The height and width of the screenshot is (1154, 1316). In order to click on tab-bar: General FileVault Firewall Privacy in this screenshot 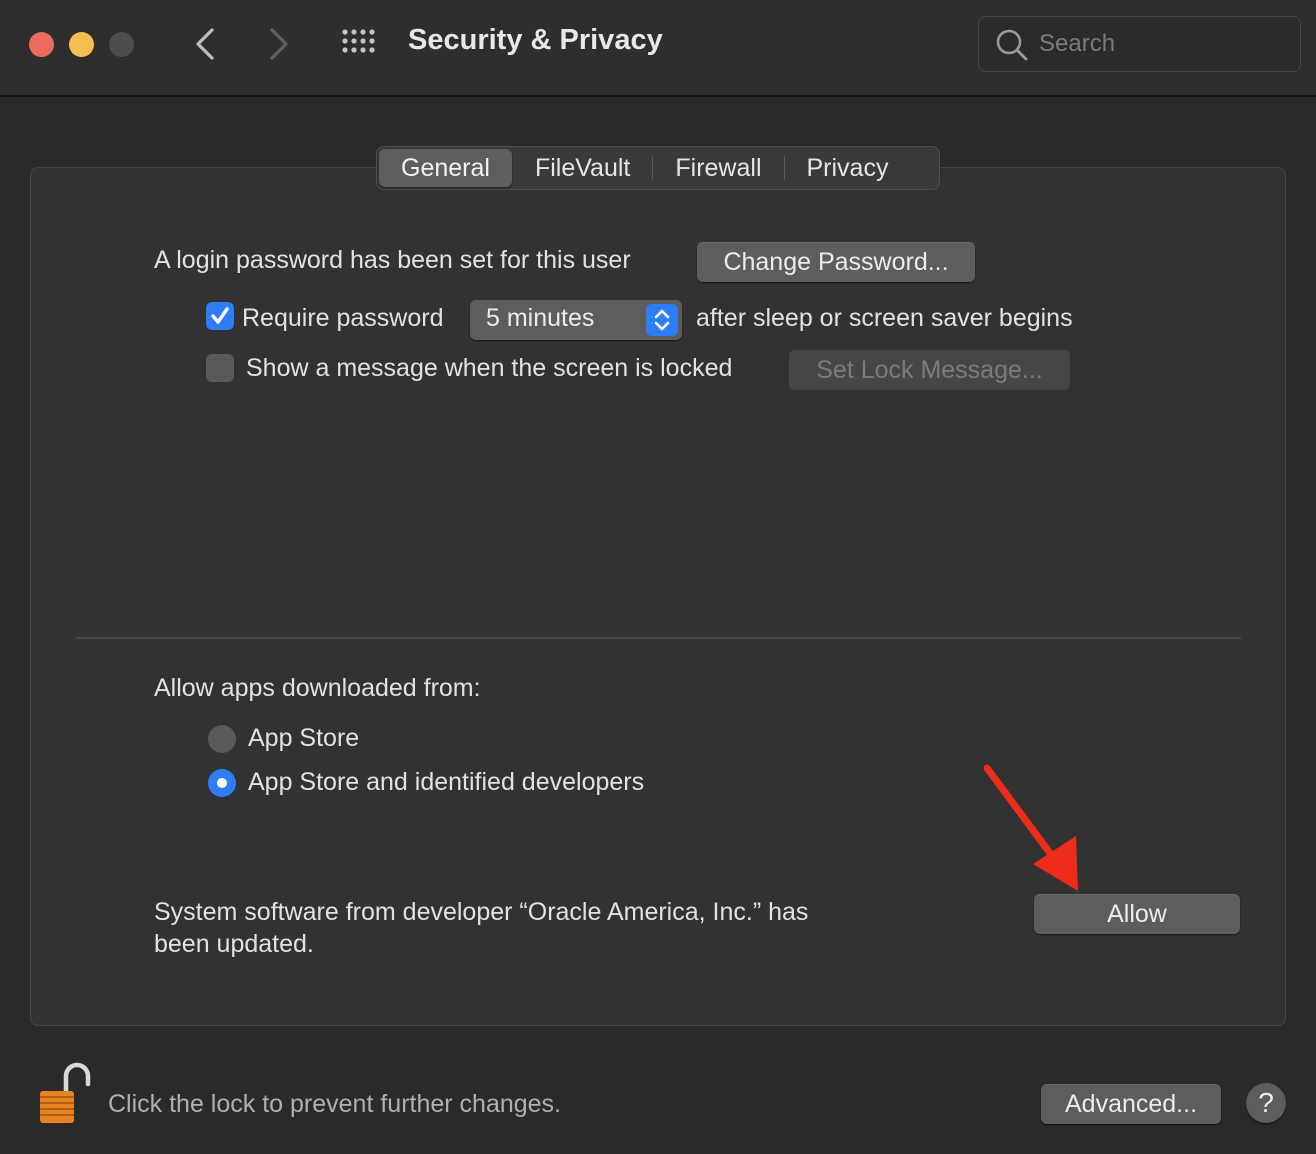, I will do `click(658, 168)`.